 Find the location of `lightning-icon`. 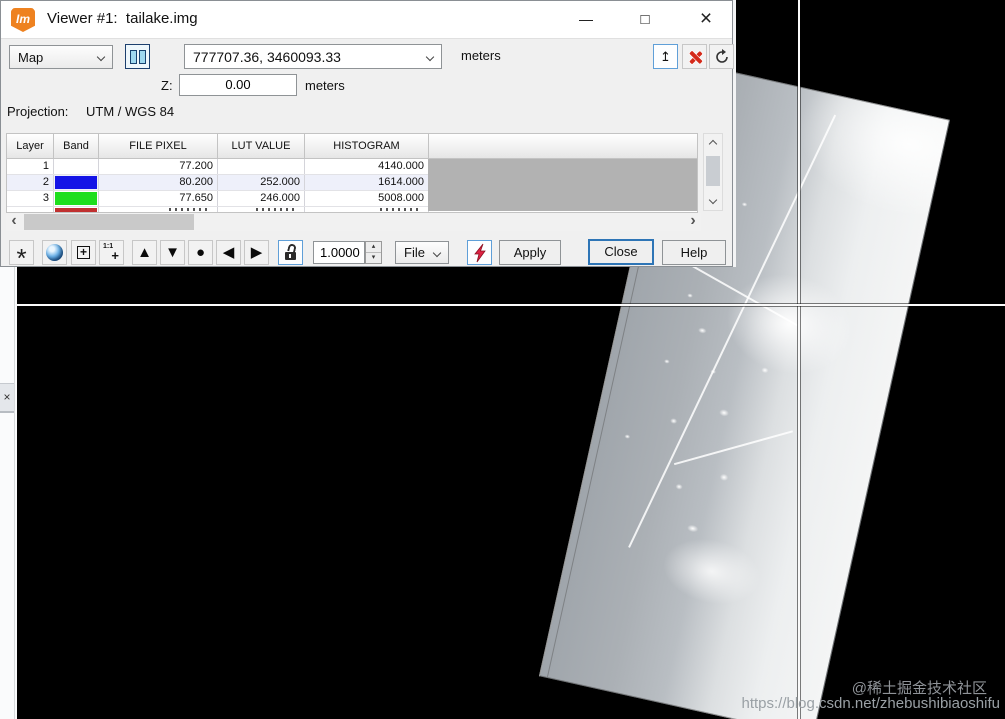

lightning-icon is located at coordinates (479, 253).